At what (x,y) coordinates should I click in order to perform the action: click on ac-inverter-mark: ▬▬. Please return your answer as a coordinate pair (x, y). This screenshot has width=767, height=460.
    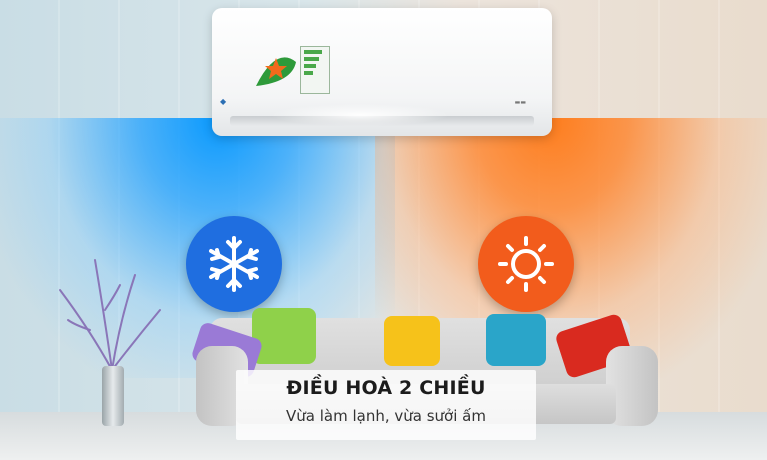
    Looking at the image, I should click on (520, 102).